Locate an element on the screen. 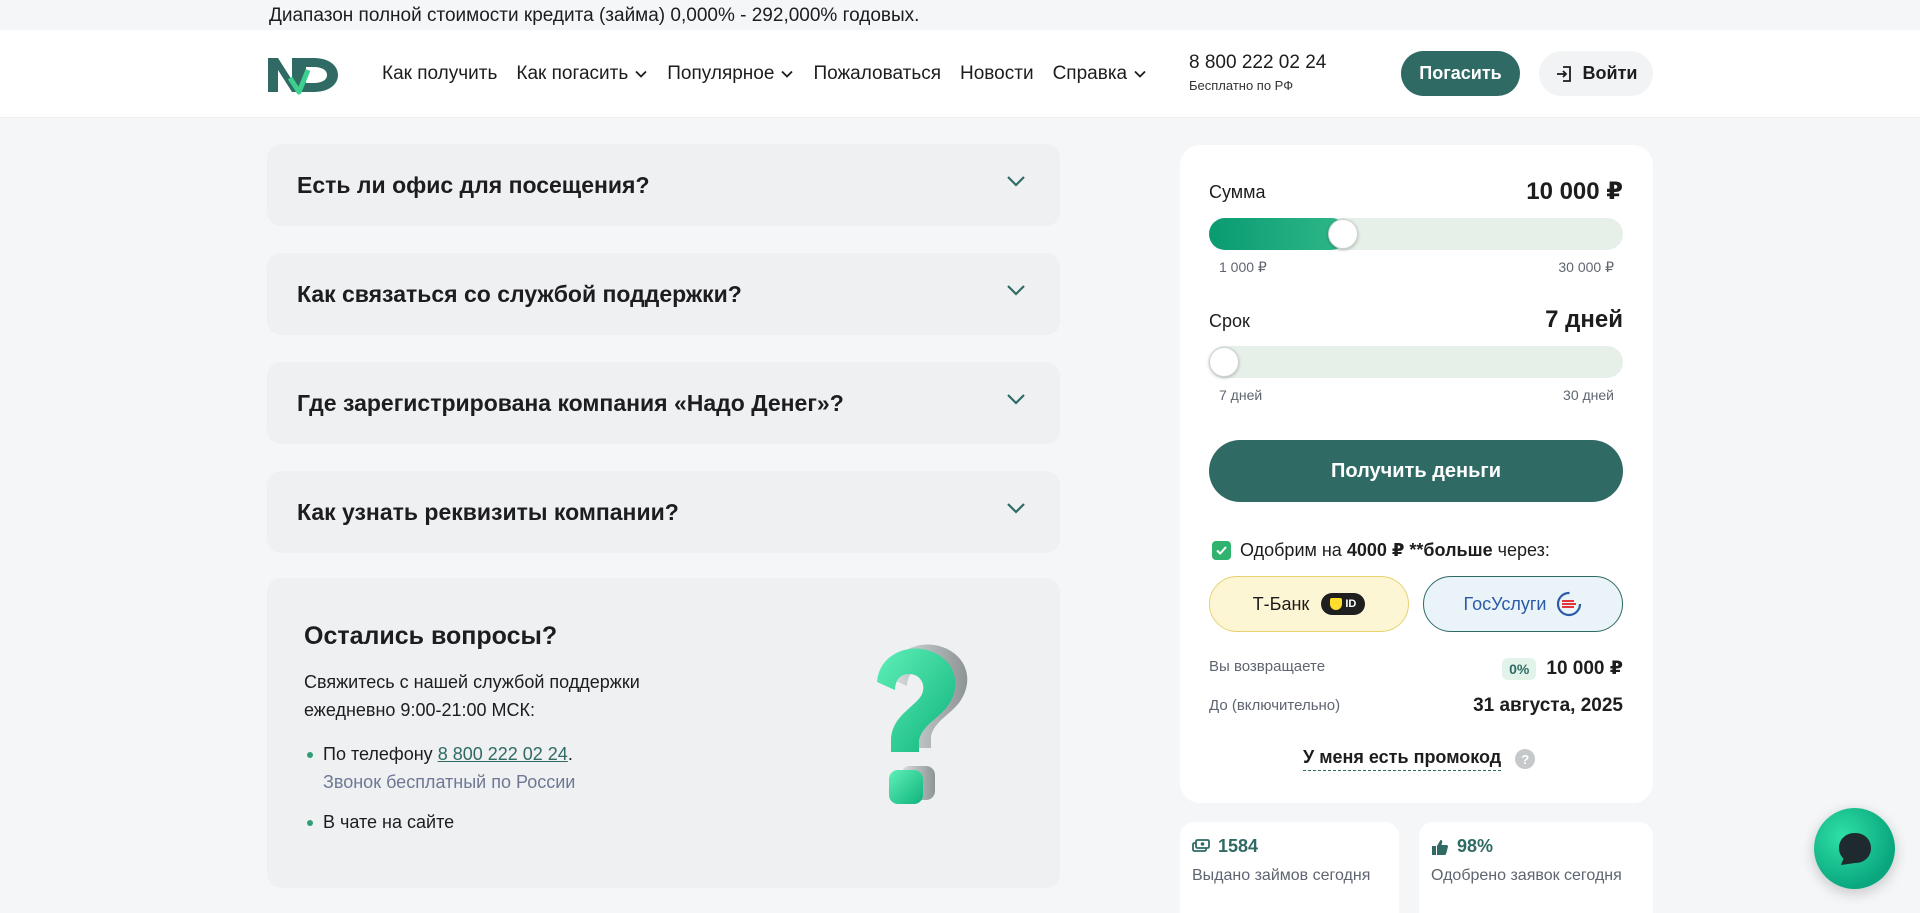 This screenshot has height=913, width=1920. until-label: До (включительно) is located at coordinates (1275, 705).